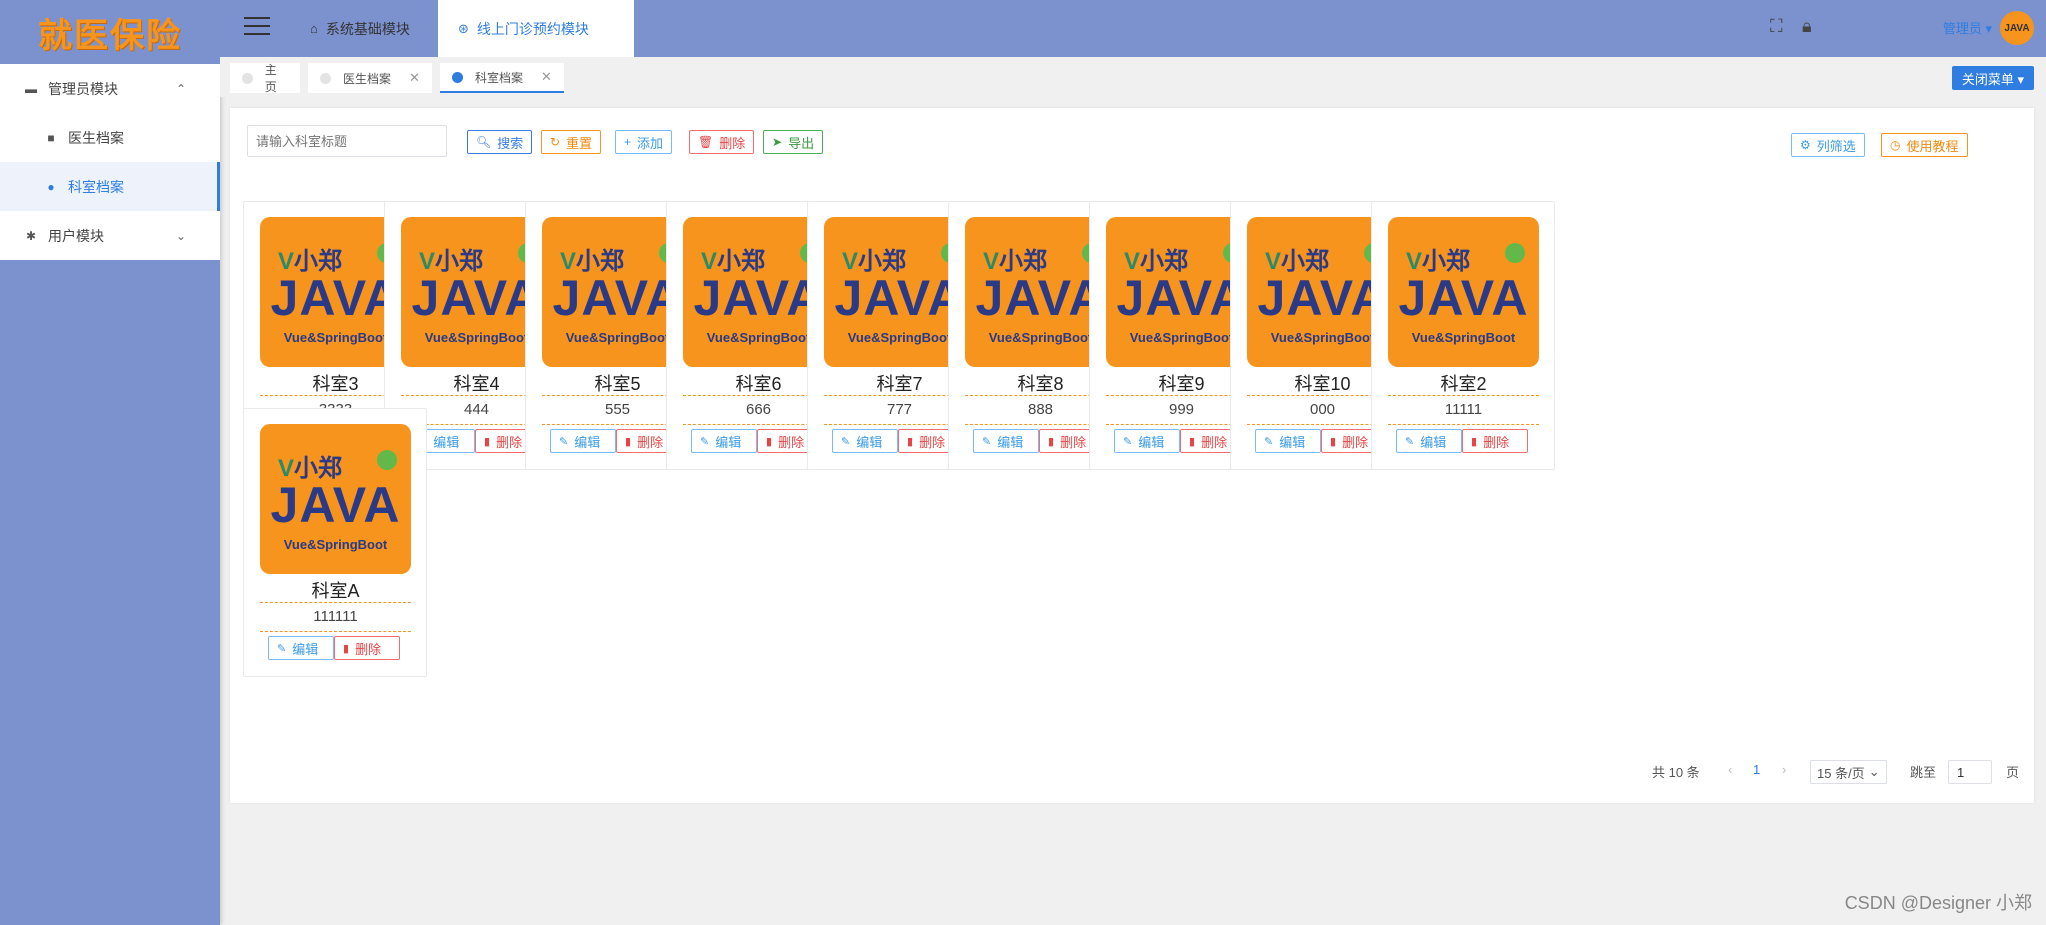 This screenshot has width=2046, height=925. I want to click on column-filter-button: ⚙ 列筛选, so click(1828, 145).